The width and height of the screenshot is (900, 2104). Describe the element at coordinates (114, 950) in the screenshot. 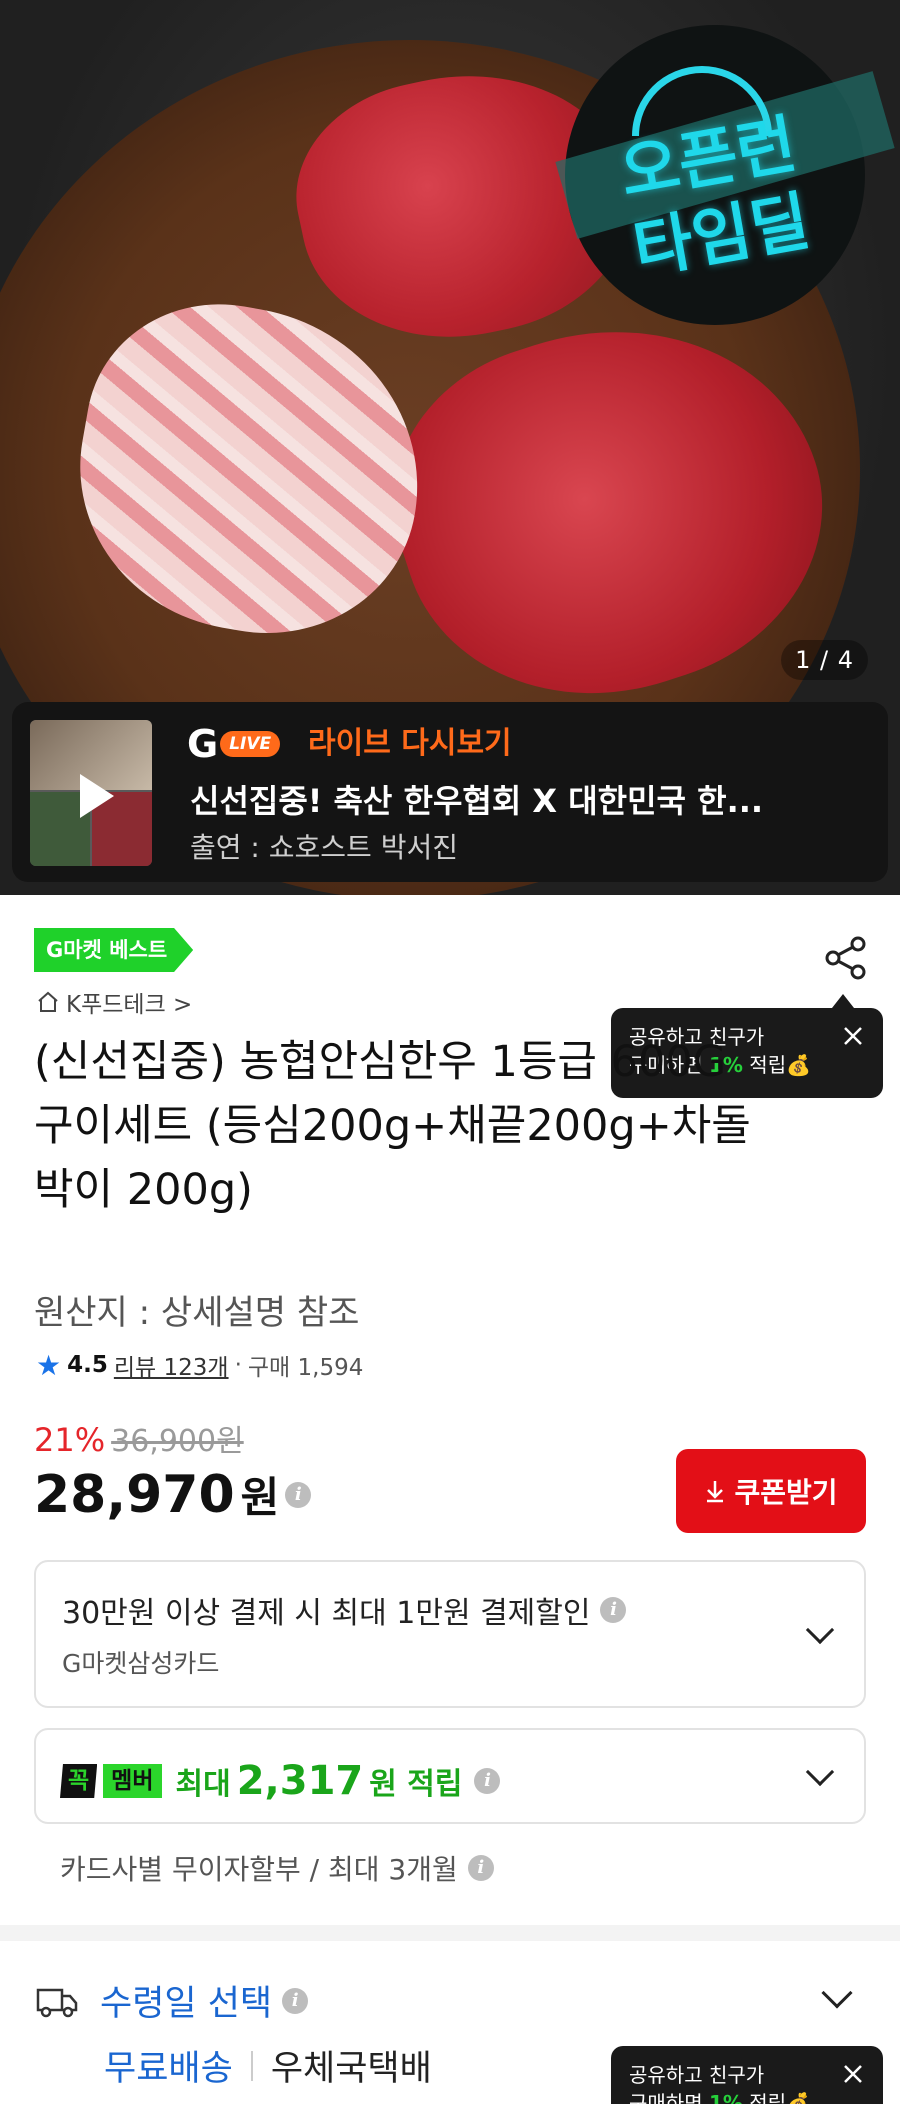

I see `gmarket-best-badge: G마켓 베스트` at that location.